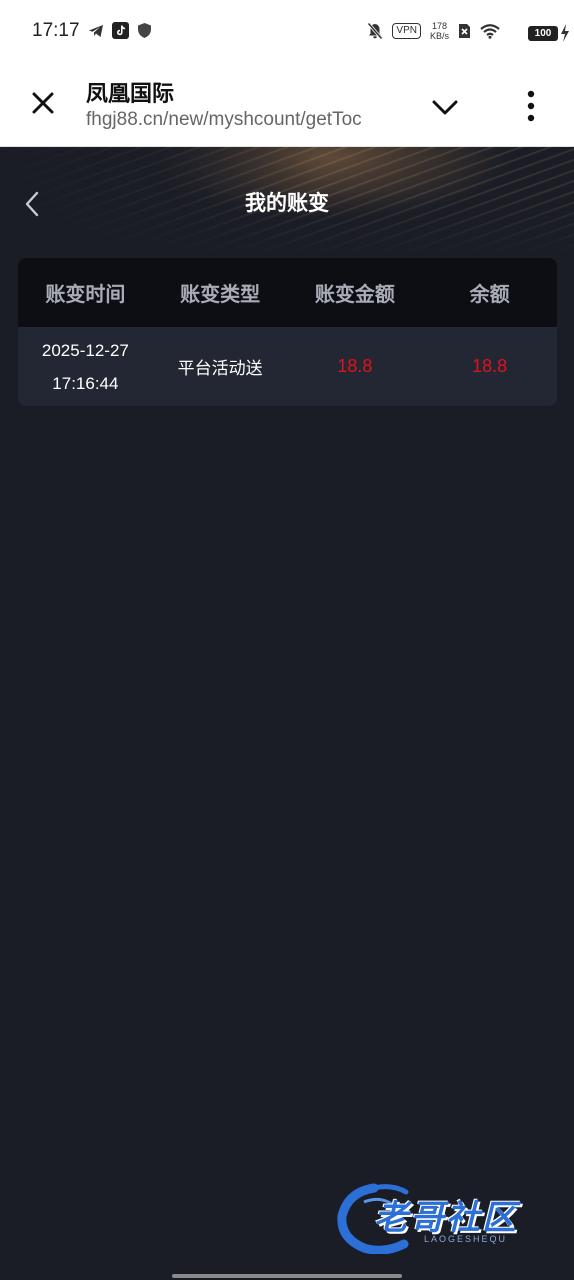 The image size is (574, 1280). I want to click on status-left-icons, so click(120, 30).